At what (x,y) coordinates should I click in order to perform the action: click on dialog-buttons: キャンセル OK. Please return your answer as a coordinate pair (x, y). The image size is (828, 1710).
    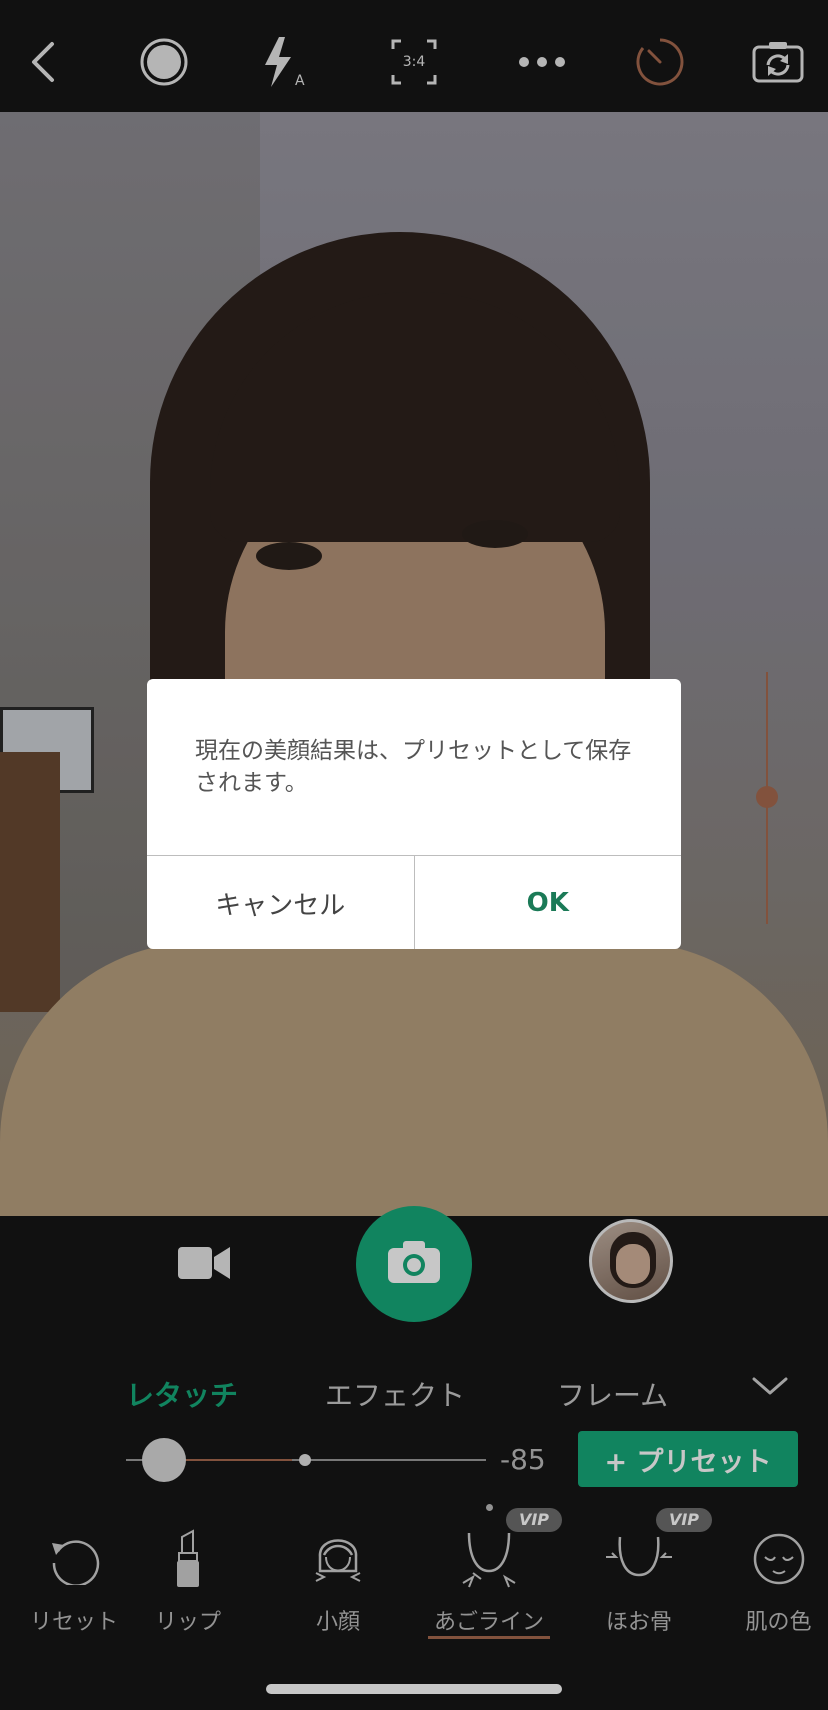
    Looking at the image, I should click on (414, 902).